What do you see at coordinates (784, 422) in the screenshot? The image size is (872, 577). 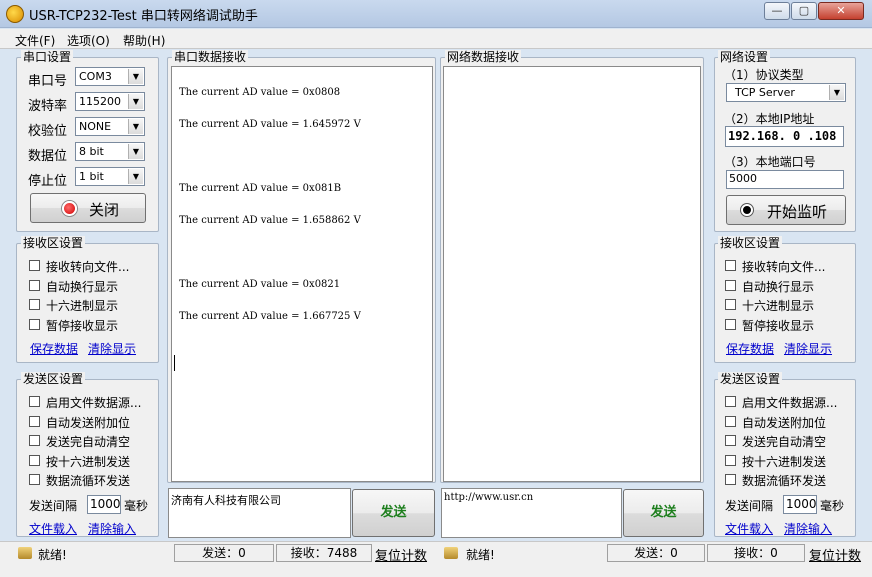 I see `right-send-option-checkbox-label: 自动发送附加位` at bounding box center [784, 422].